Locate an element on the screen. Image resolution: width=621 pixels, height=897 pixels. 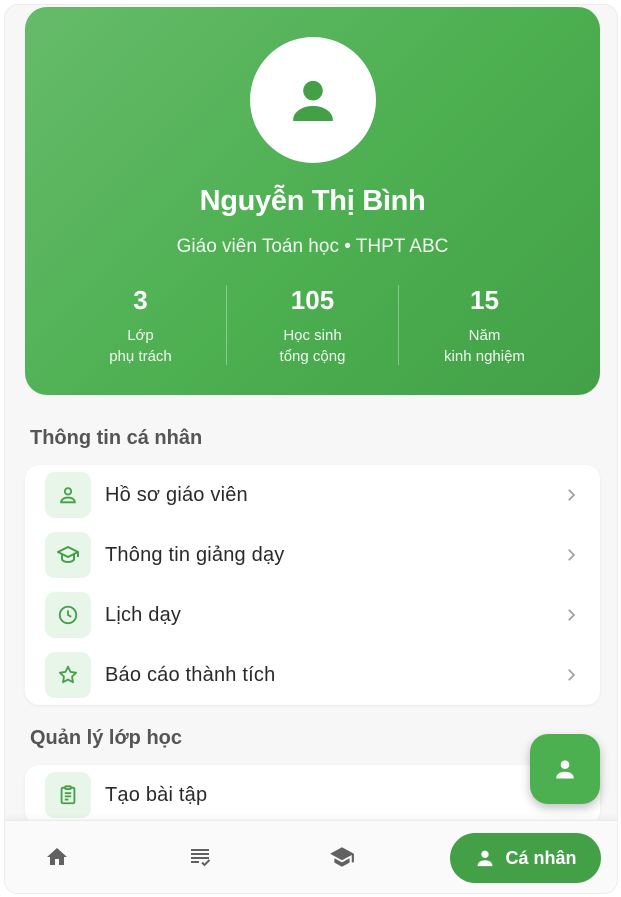
star-outline-icon is located at coordinates (68, 674).